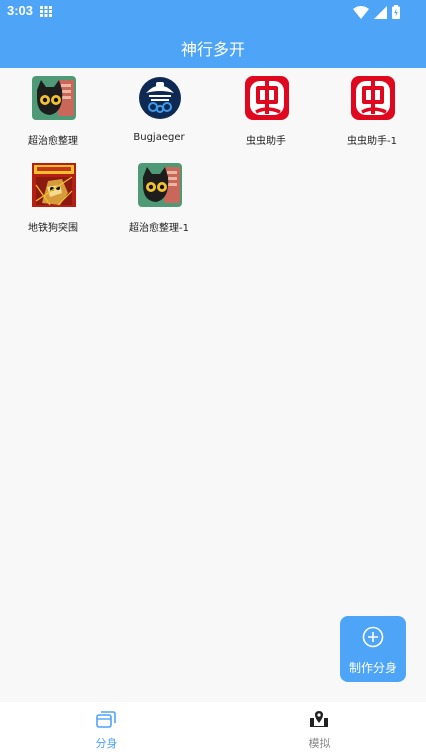  I want to click on status-bar: 3:03, so click(213, 12).